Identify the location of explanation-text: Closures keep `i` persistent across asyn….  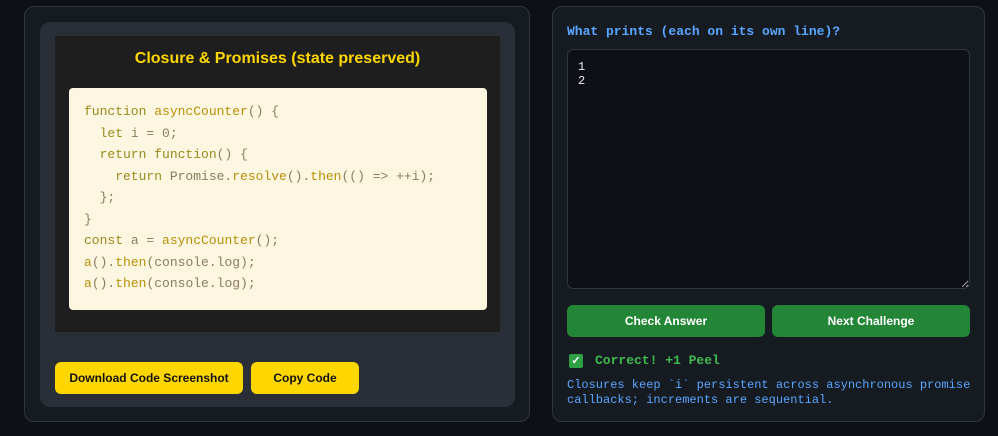
(769, 392).